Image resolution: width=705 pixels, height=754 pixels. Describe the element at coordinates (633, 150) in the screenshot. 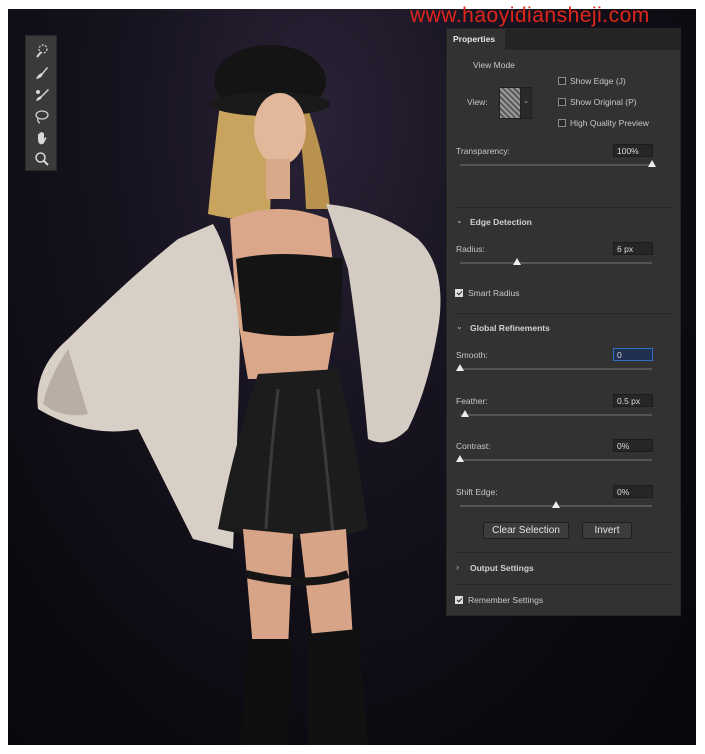

I see `transparency-field: 100%` at that location.